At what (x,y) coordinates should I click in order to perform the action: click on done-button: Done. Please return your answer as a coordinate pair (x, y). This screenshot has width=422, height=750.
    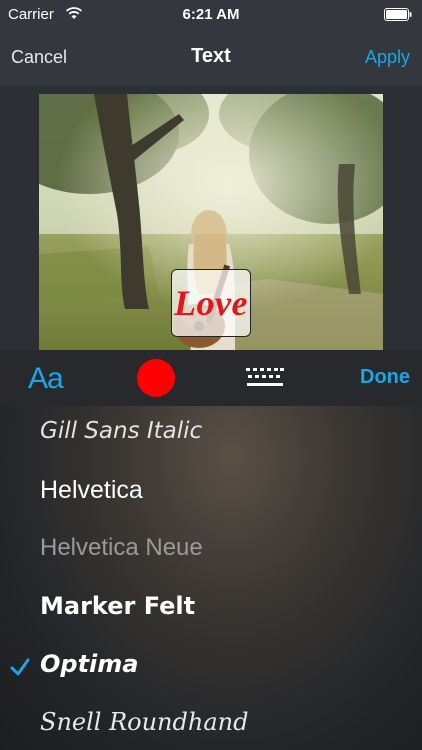
    Looking at the image, I should click on (385, 377).